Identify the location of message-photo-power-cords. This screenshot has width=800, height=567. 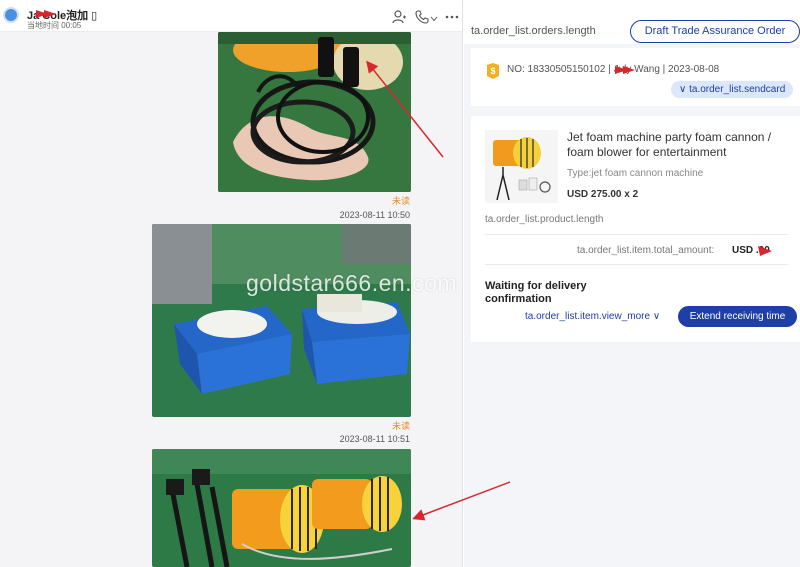
(314, 112).